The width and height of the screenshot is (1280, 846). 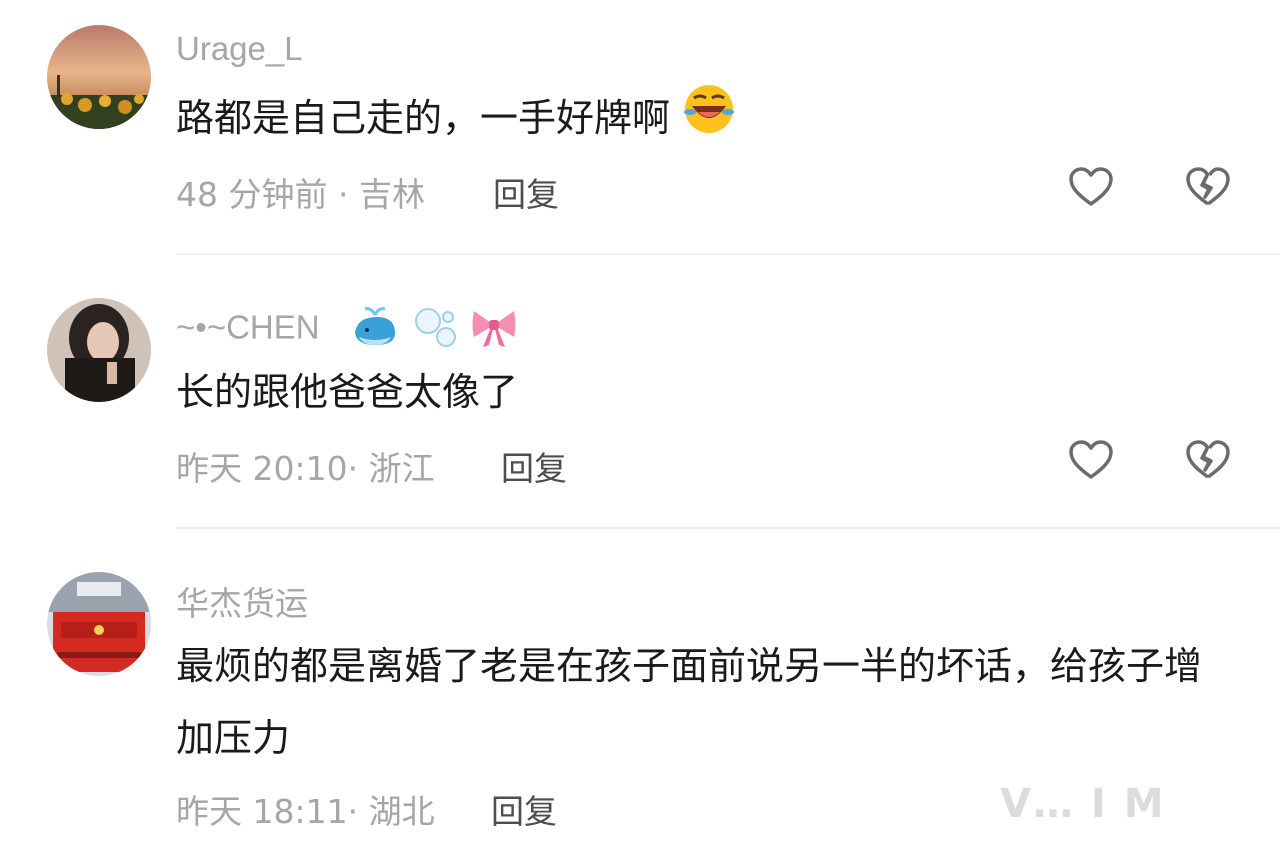 What do you see at coordinates (99, 624) in the screenshot?
I see `avatar` at bounding box center [99, 624].